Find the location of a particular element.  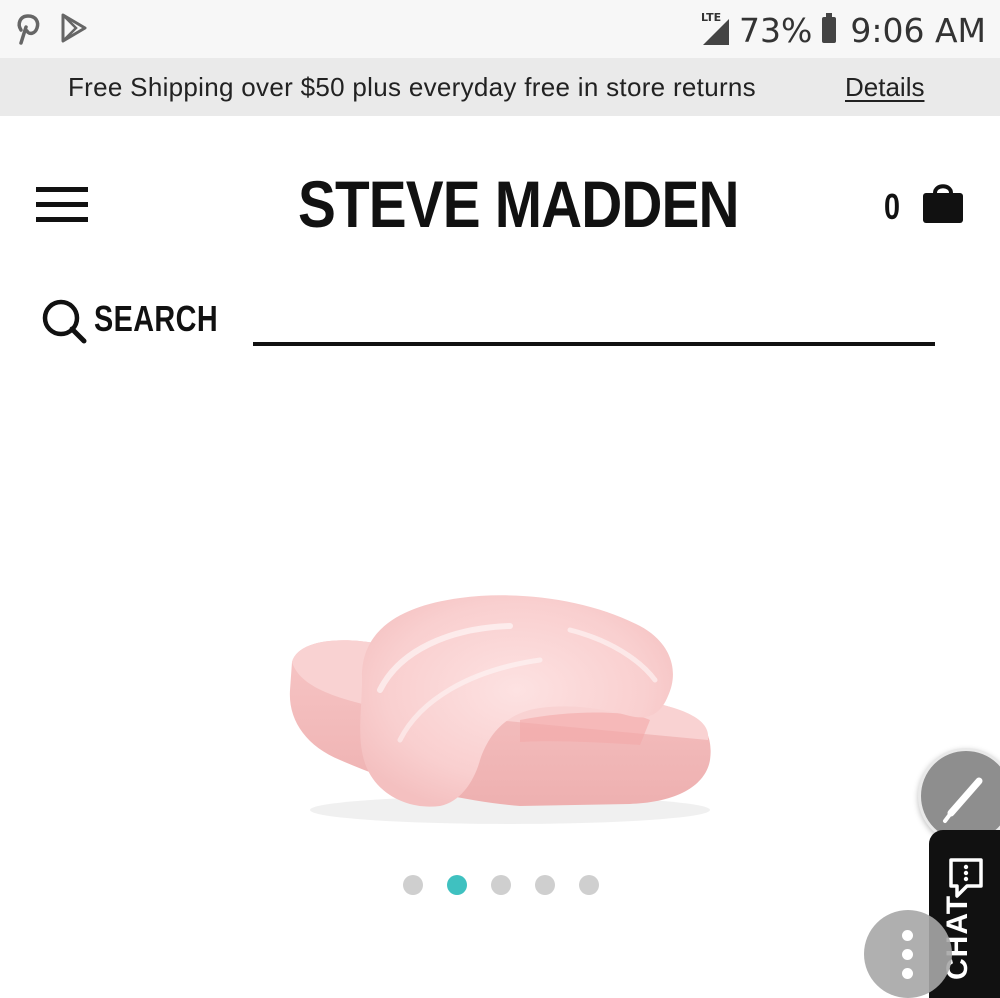

brand-logo: STEVE MADDEN is located at coordinates (519, 204).